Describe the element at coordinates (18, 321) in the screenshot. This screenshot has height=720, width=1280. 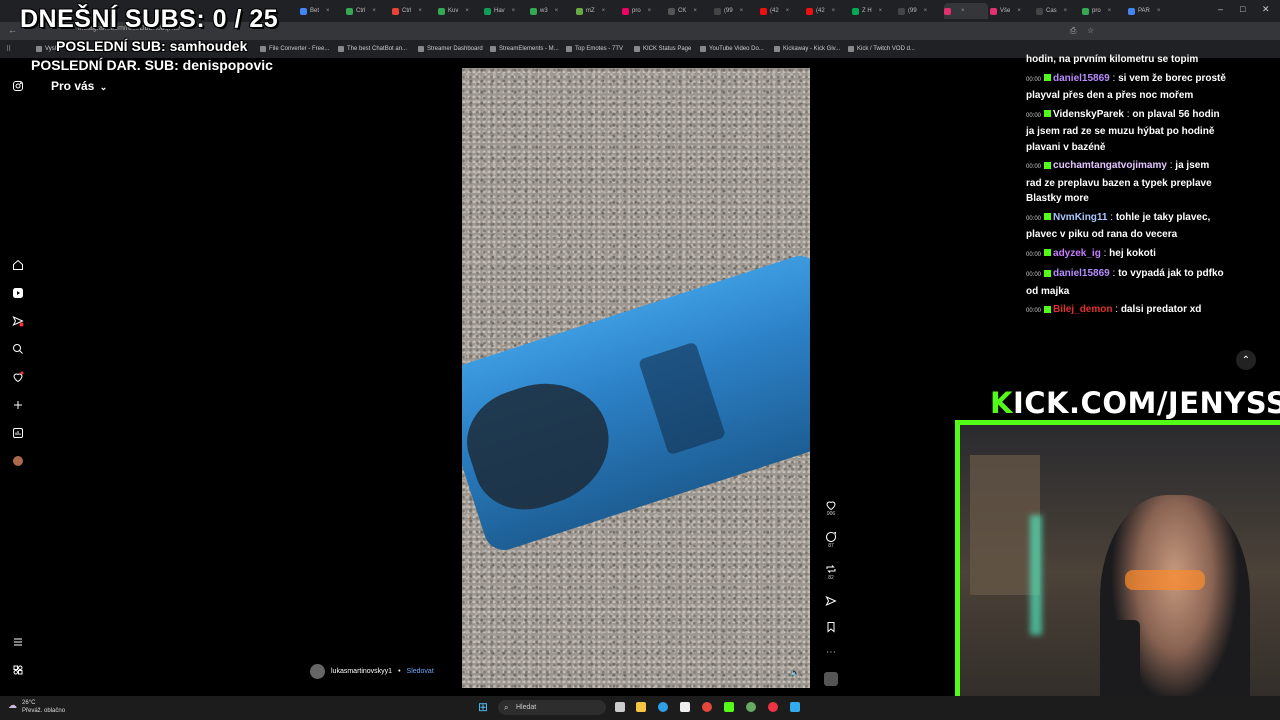
I see `messages-icon` at that location.